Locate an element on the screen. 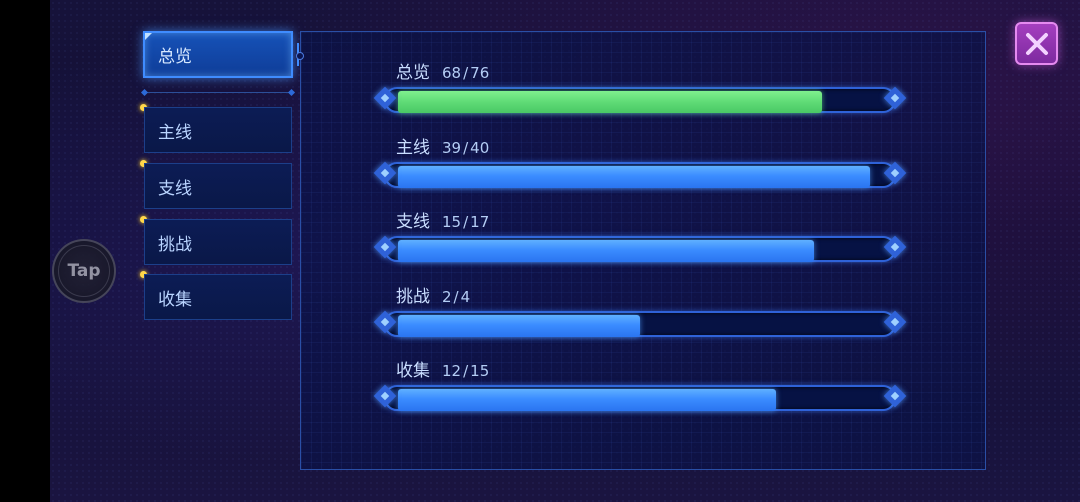  progress-count: 2 / 4 is located at coordinates (456, 297).